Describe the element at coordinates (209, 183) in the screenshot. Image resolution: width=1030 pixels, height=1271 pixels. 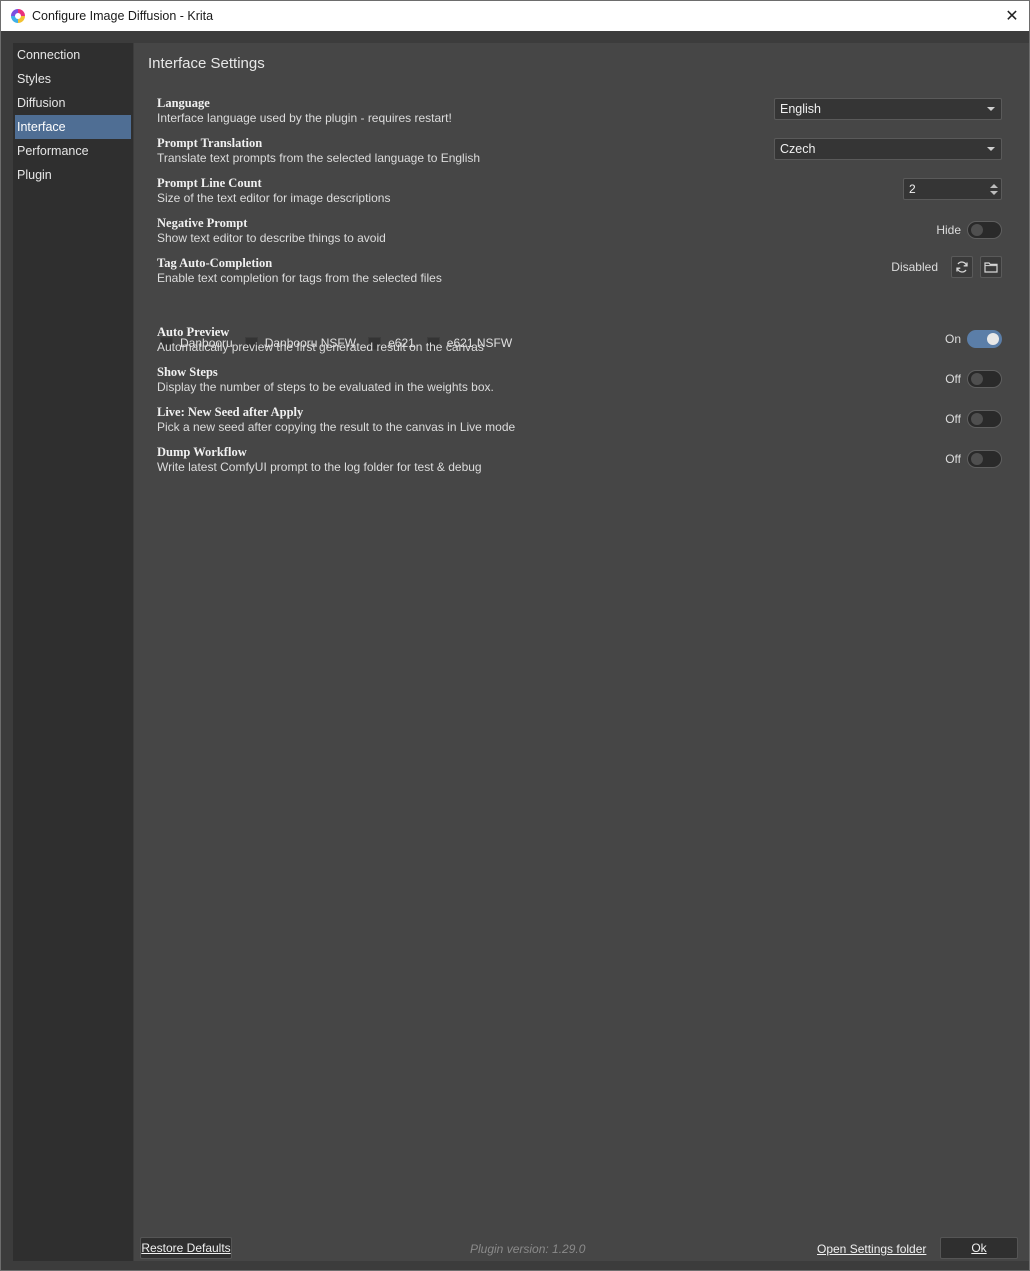
I see `setting-title: Prompt Line Count` at that location.